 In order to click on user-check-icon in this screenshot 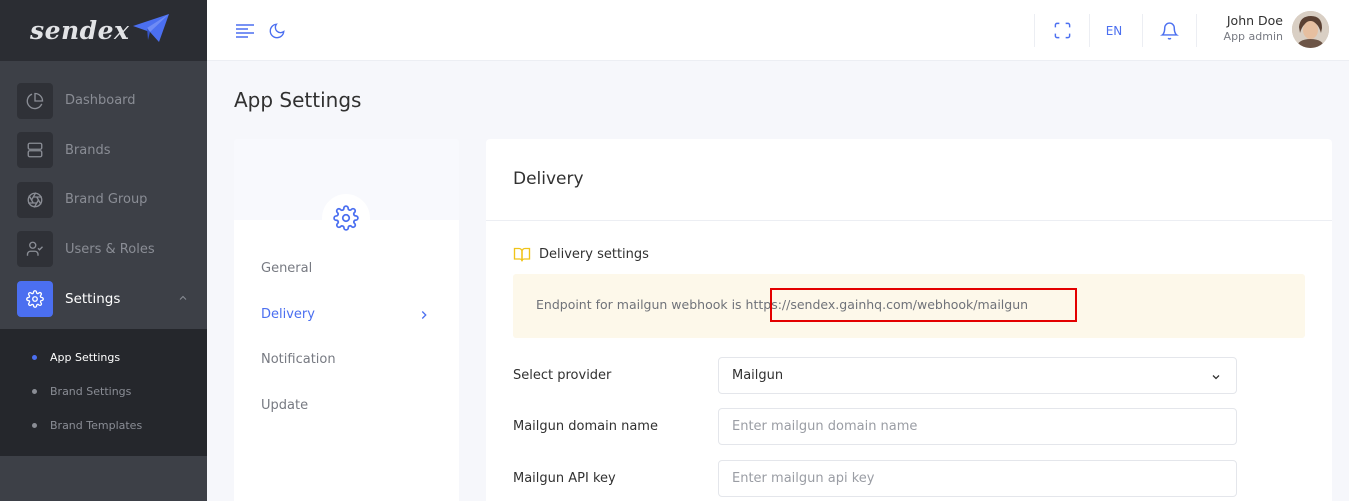, I will do `click(35, 249)`.